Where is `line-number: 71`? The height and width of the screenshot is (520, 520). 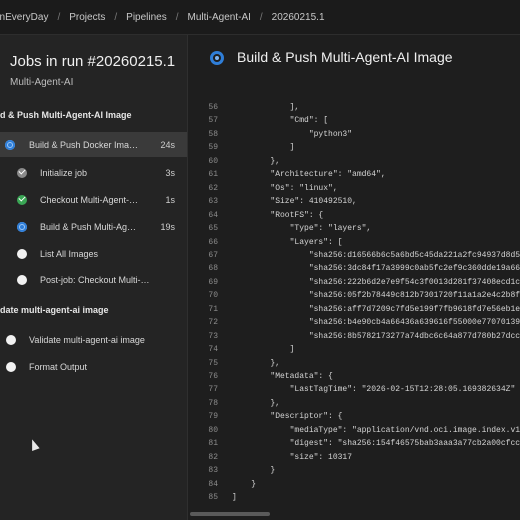
line-number: 71 is located at coordinates (213, 309).